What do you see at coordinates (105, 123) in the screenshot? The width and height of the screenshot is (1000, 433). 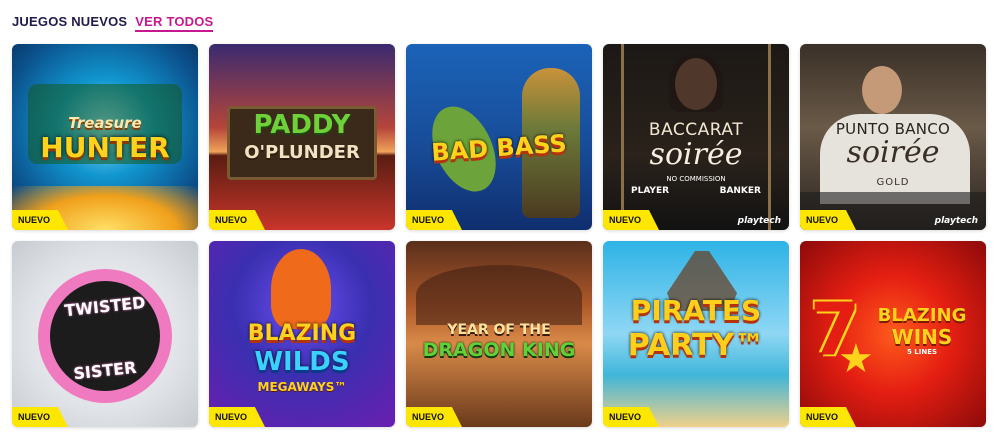 I see `game-title-line1: Treasure` at bounding box center [105, 123].